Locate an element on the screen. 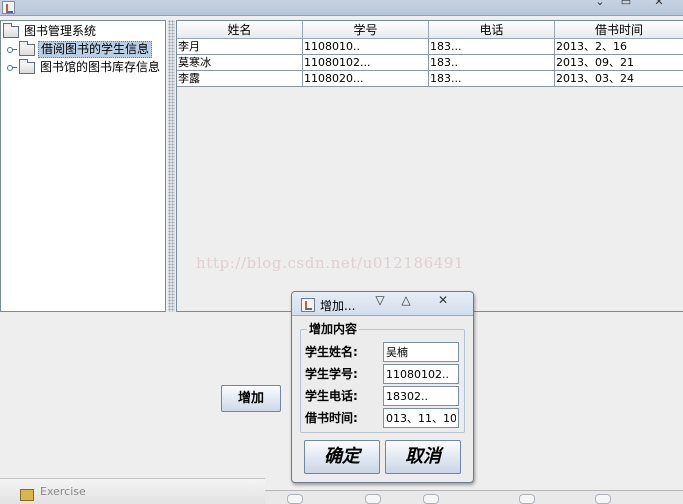  column-header-id: 学号 is located at coordinates (366, 30).